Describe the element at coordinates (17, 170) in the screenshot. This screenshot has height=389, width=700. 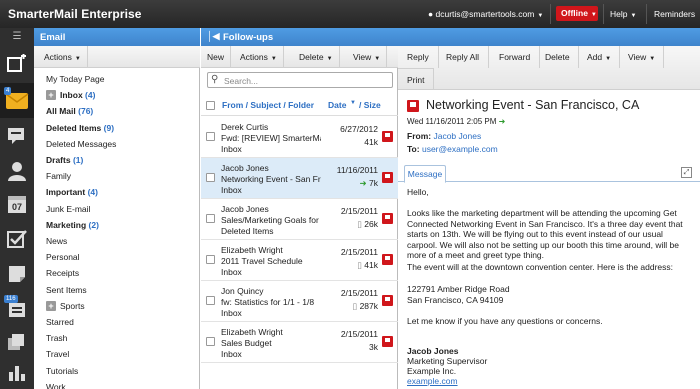
I see `contacts-icon` at that location.